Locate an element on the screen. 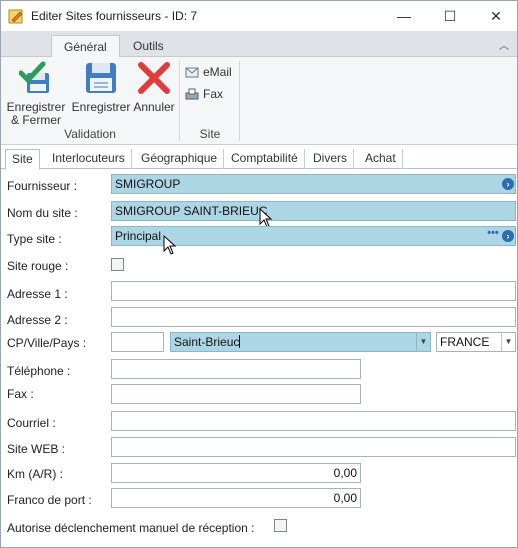 Image resolution: width=518 pixels, height=548 pixels. ville-field: Saint-Brieuc ▼ is located at coordinates (300, 342).